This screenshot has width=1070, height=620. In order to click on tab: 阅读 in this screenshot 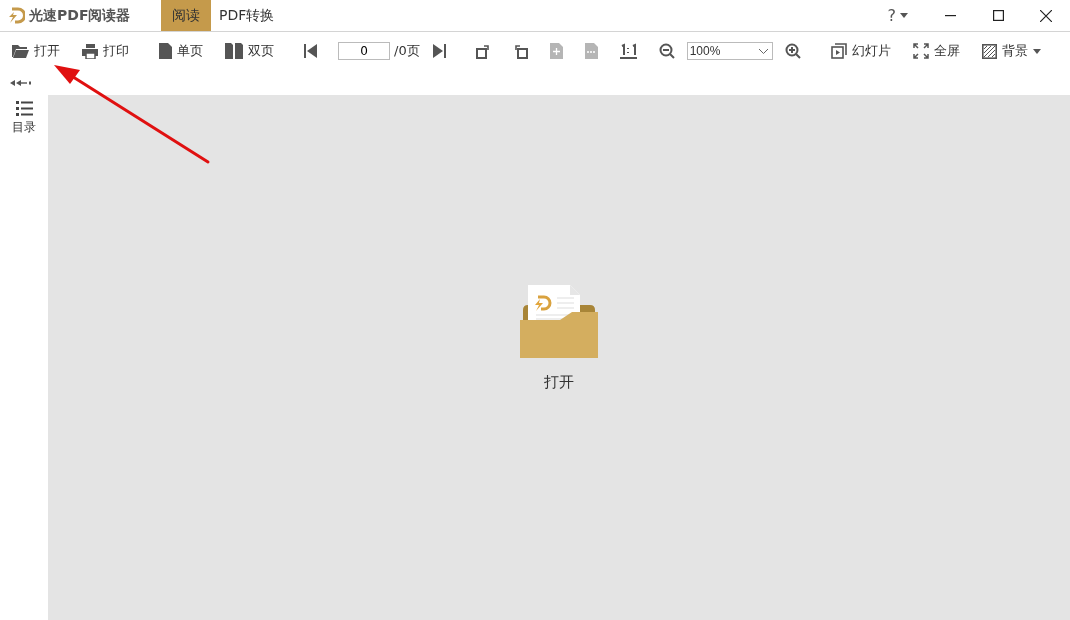, I will do `click(186, 15)`.